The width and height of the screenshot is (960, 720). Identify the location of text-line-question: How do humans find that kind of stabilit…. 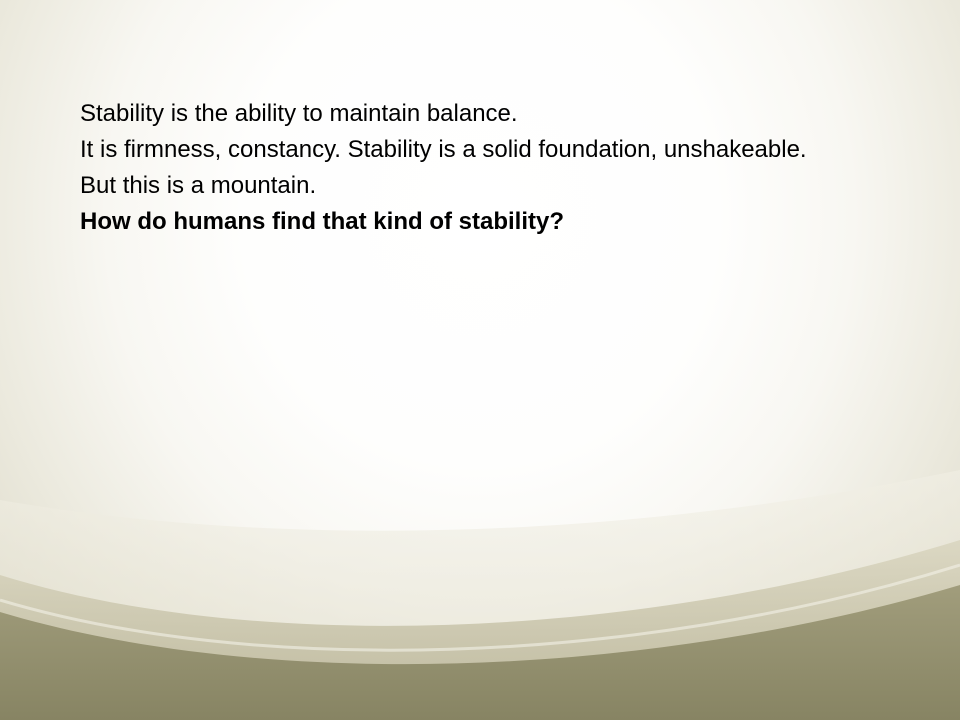
(322, 221).